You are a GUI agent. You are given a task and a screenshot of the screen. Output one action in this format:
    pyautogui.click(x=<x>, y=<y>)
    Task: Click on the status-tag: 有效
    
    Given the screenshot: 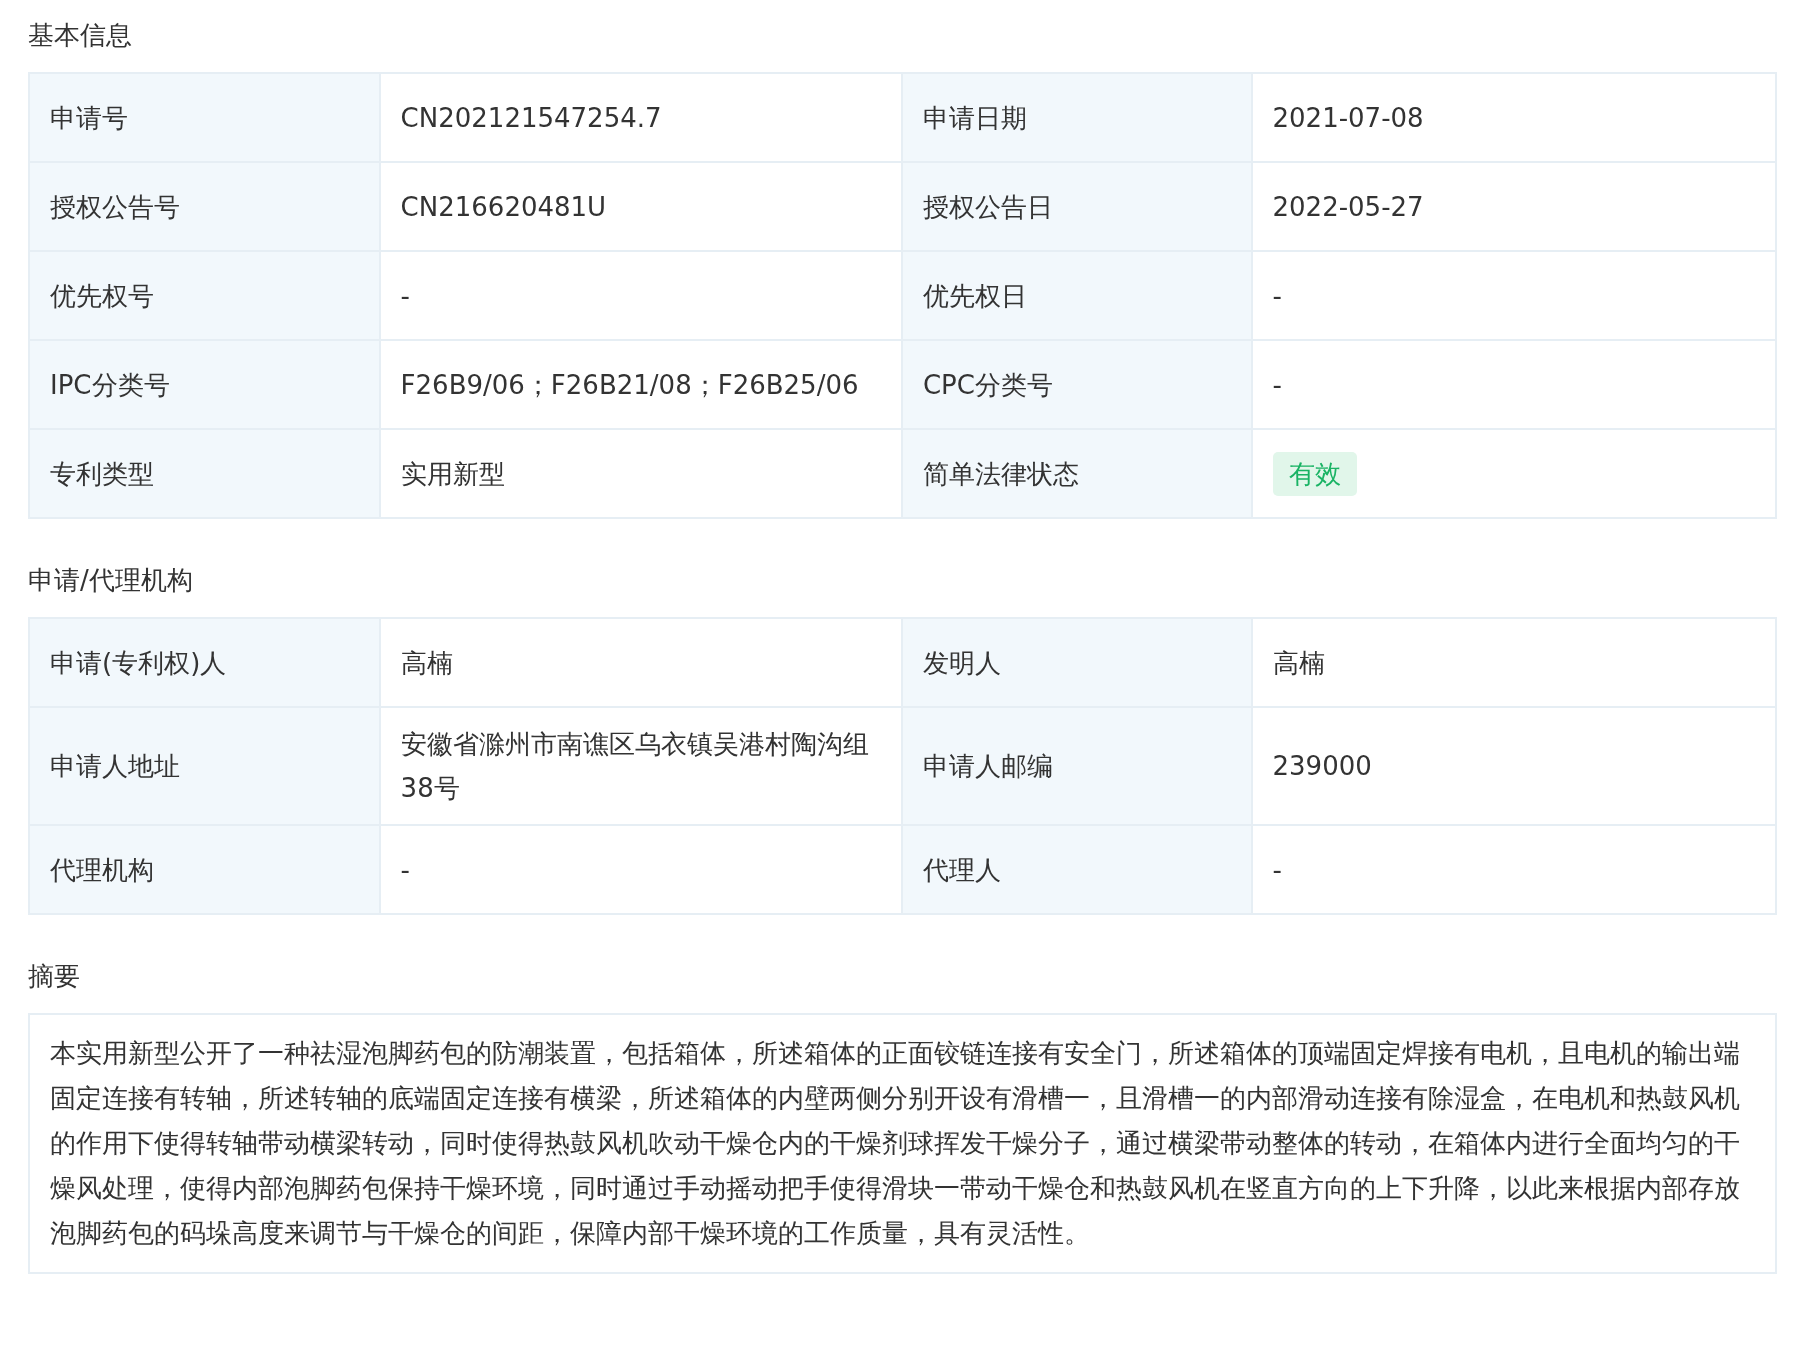 What is the action you would take?
    pyautogui.click(x=1314, y=473)
    